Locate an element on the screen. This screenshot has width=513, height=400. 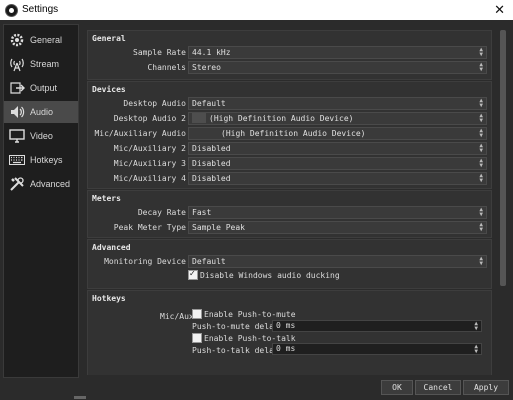
disable-ducking-checkbox is located at coordinates (193, 274).